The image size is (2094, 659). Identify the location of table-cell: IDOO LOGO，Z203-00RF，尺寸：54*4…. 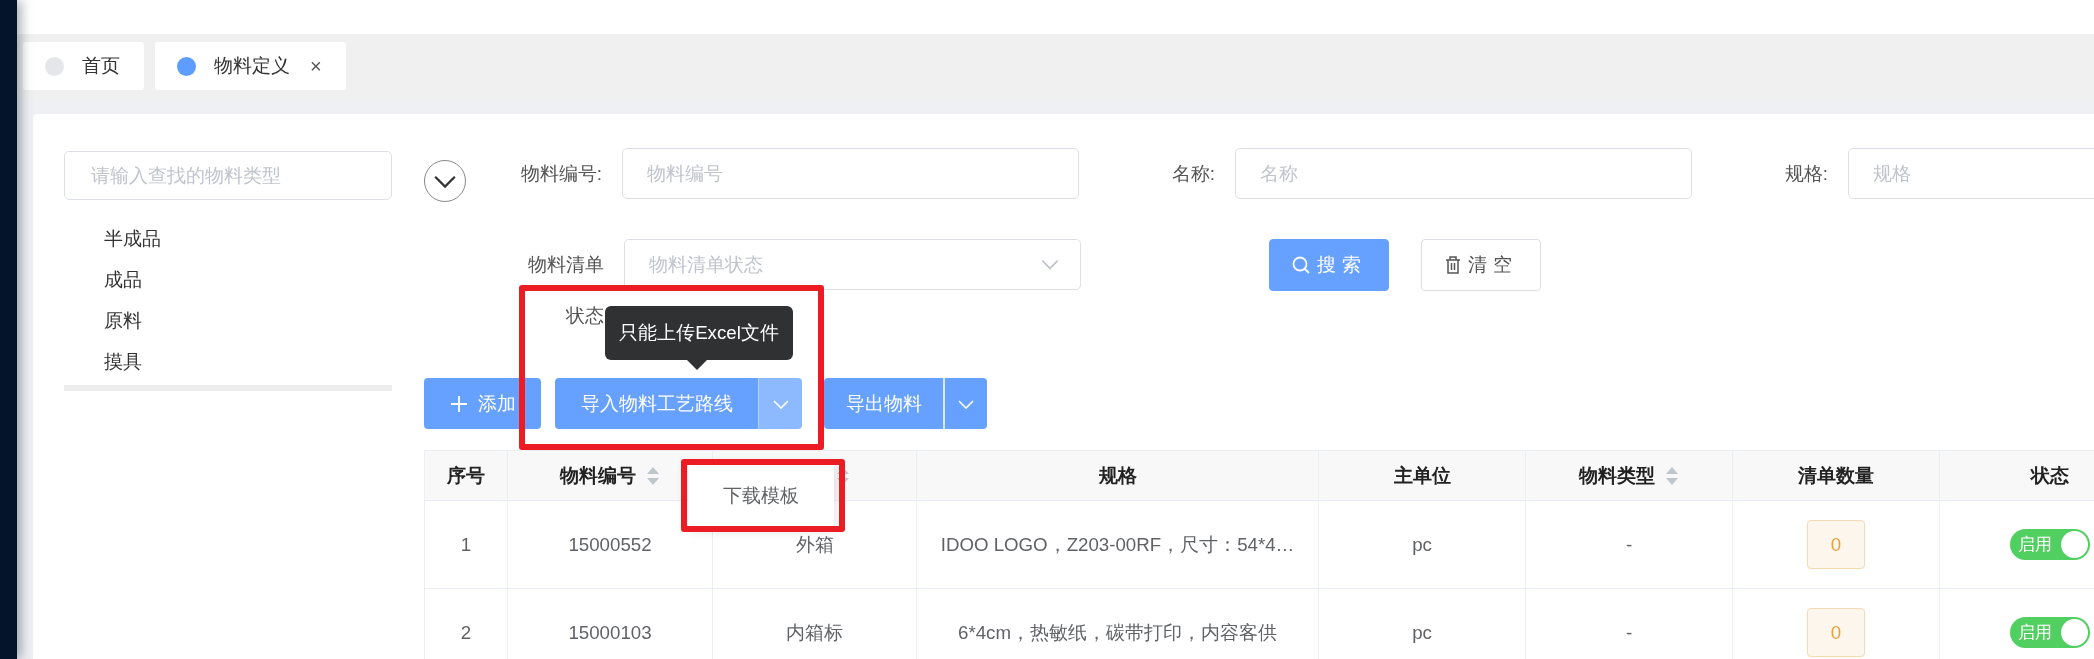
(1117, 544).